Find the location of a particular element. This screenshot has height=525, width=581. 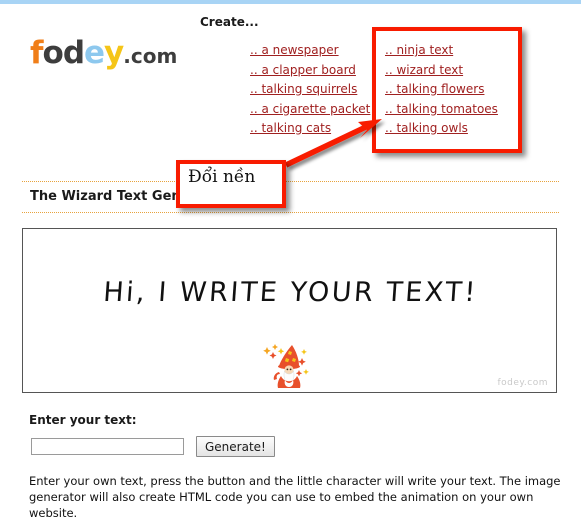

text-input-label: Enter your text: is located at coordinates (83, 420).